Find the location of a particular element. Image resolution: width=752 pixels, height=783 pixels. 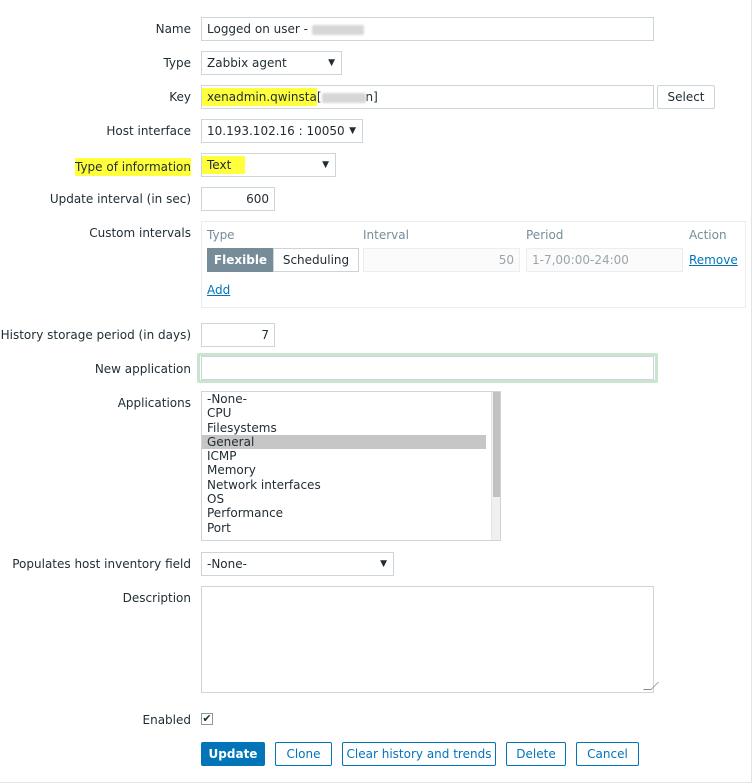

ci-header-action: Action is located at coordinates (708, 235).